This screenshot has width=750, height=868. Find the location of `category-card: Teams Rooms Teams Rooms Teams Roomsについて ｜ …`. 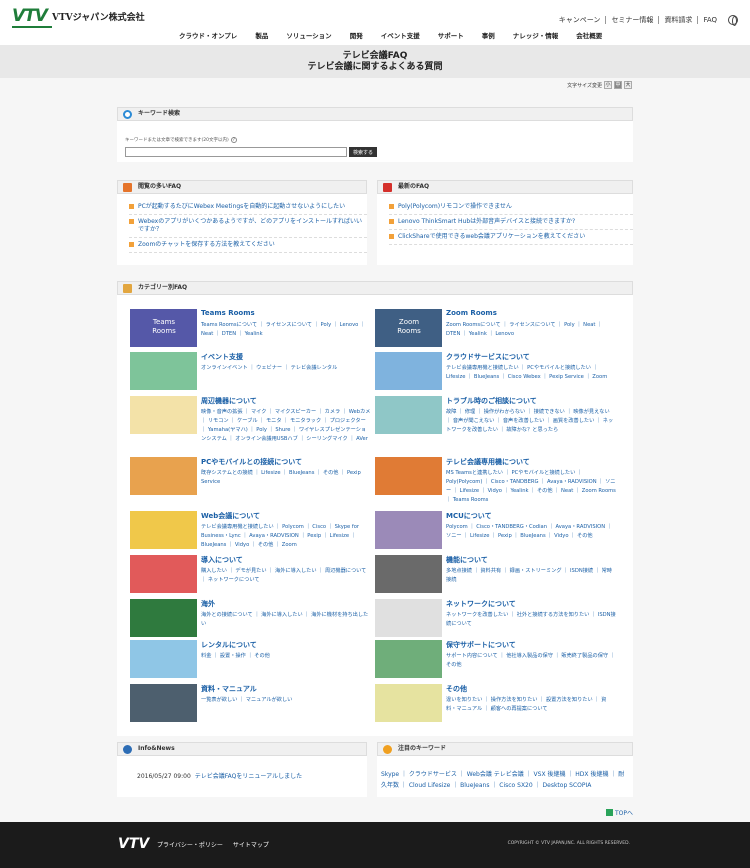

category-card: Teams Rooms Teams Rooms Teams Roomsについて ｜ … is located at coordinates (252, 329).